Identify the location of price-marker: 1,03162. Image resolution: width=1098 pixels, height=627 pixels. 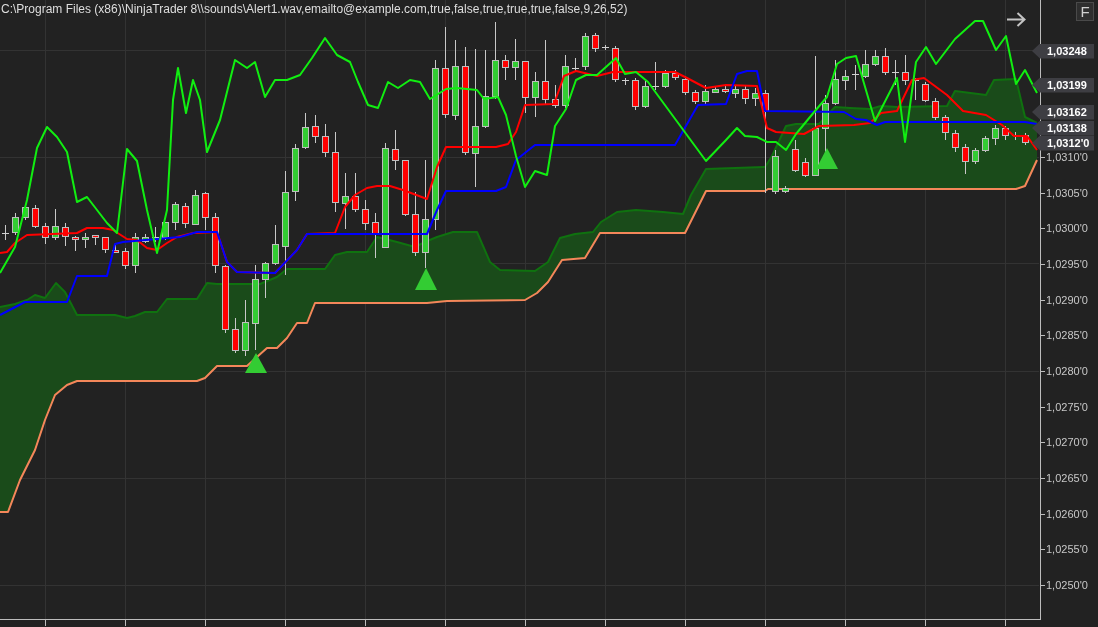
(1063, 112).